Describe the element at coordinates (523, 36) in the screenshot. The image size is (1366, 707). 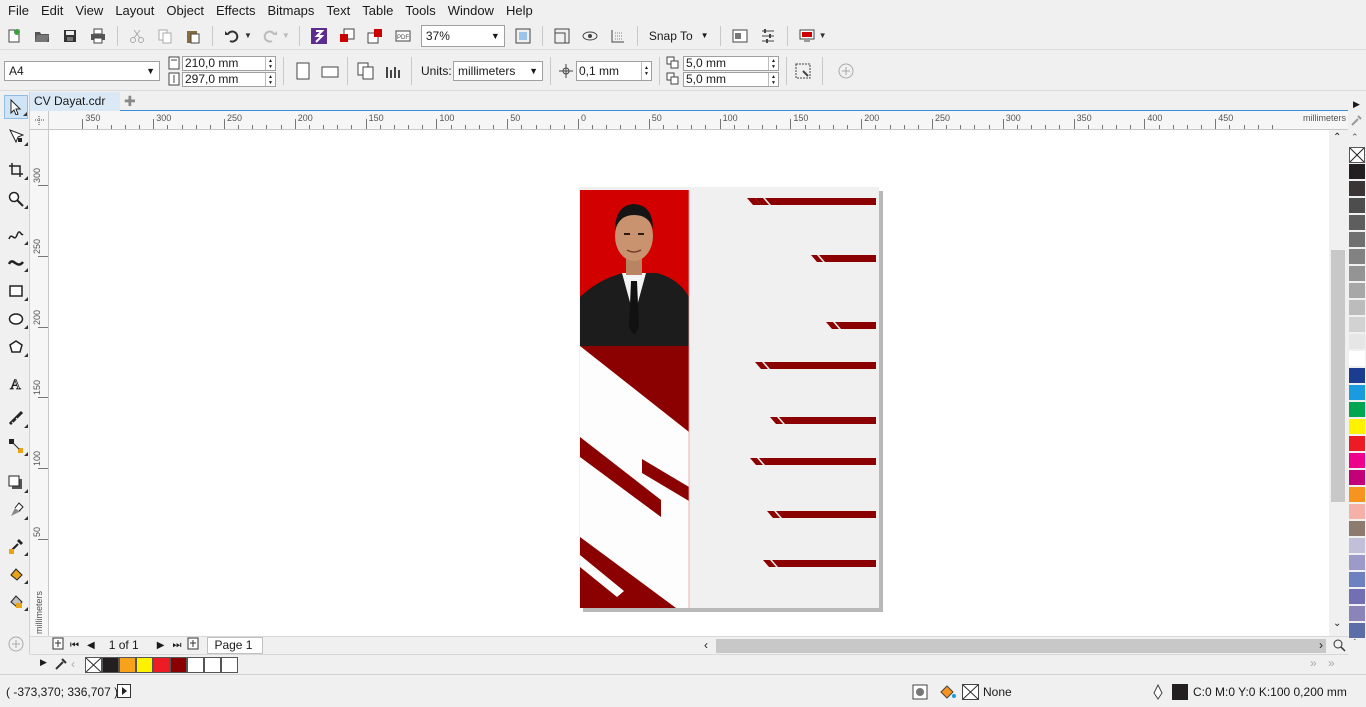
I see `zoom-box-icon` at that location.